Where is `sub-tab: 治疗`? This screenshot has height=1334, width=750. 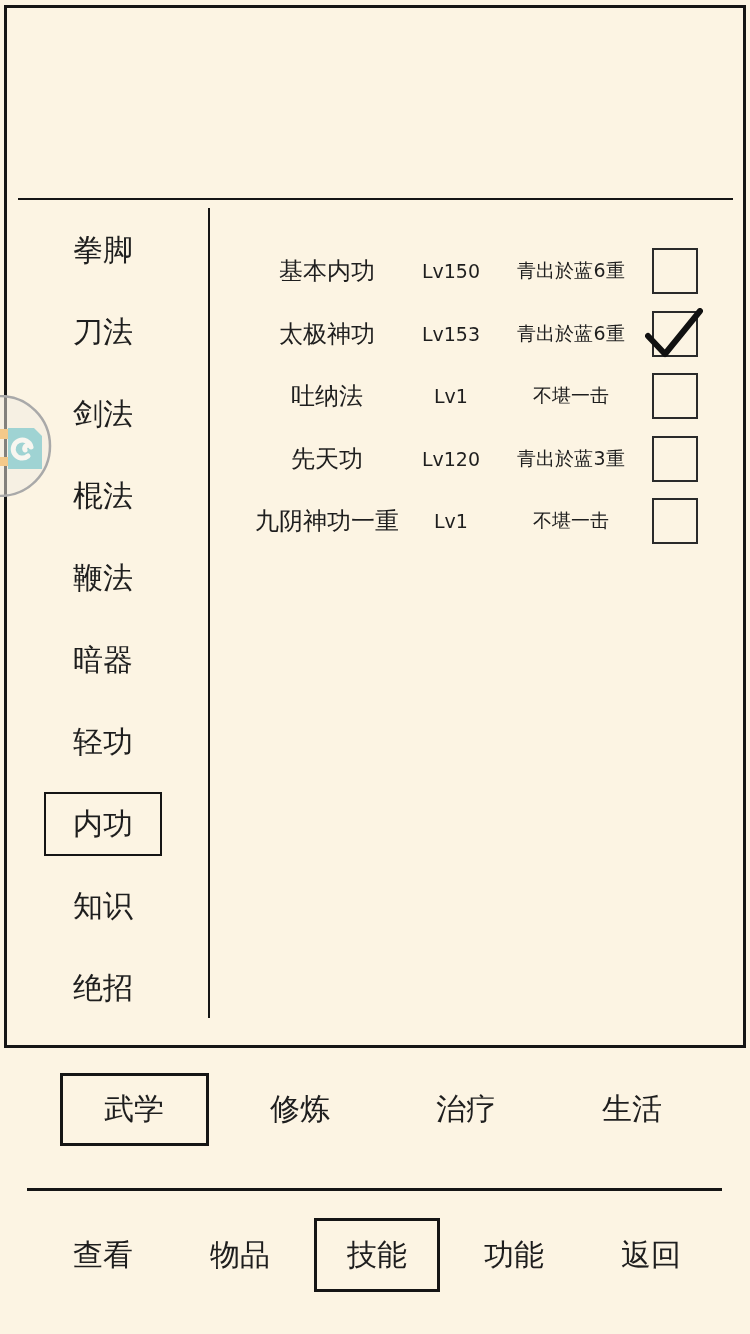
sub-tab: 治疗 is located at coordinates (466, 1109).